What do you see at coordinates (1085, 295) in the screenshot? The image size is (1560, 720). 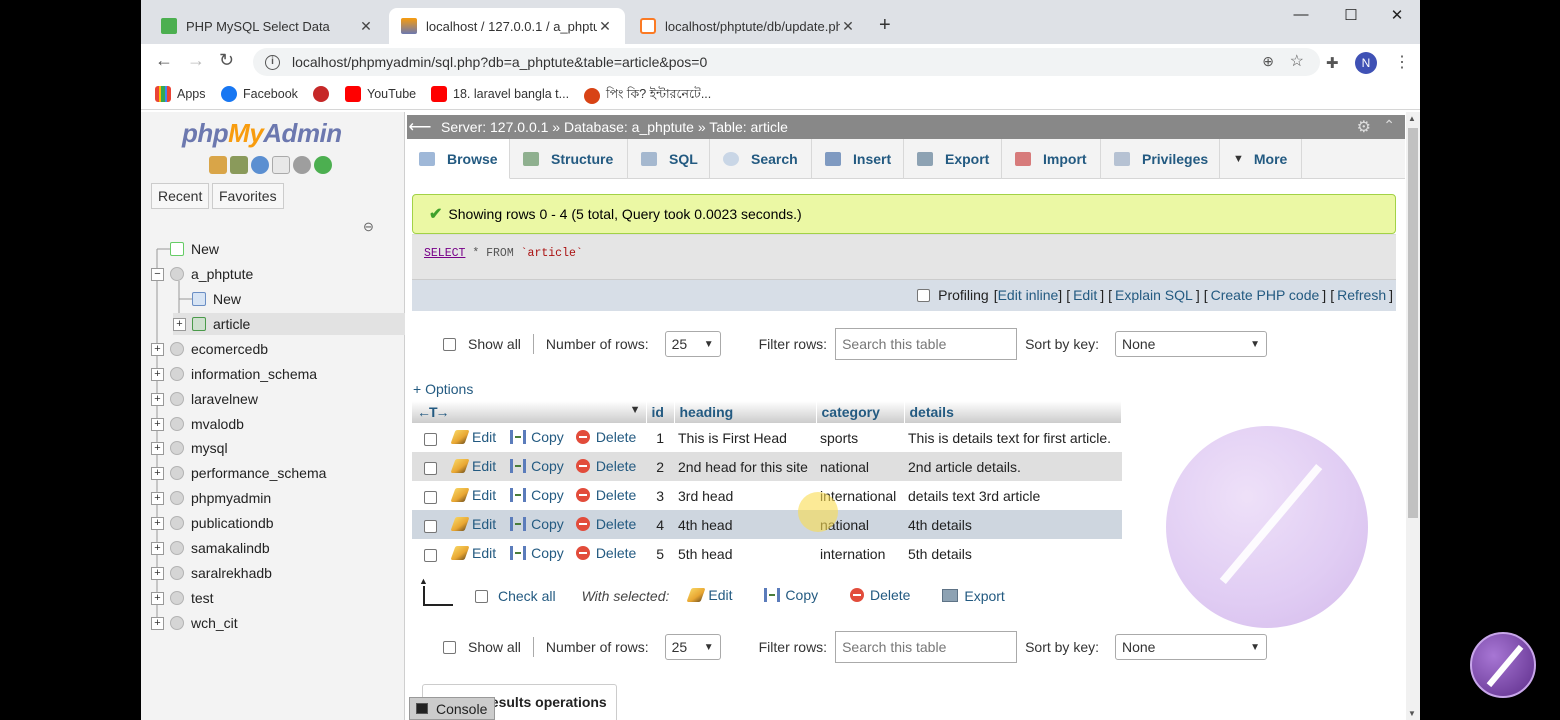 I see `edit-link: Edit` at bounding box center [1085, 295].